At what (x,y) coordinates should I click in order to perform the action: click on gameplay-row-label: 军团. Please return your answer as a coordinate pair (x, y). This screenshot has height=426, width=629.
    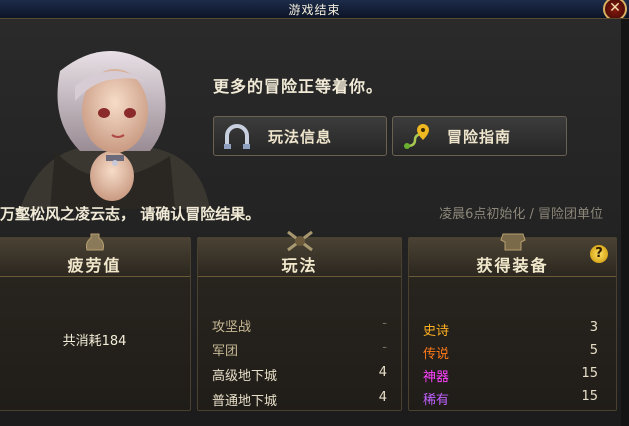
    Looking at the image, I should click on (225, 351).